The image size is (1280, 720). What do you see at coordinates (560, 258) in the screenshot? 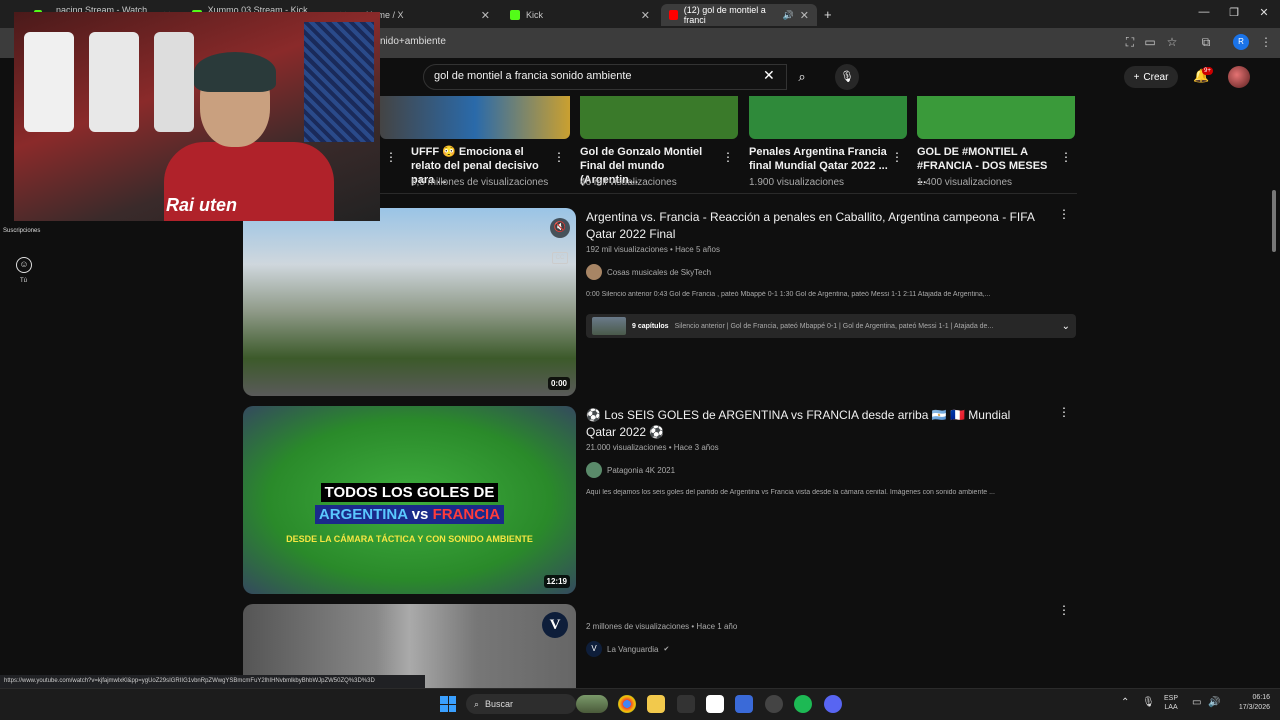
I see `captions-icon: CC` at bounding box center [560, 258].